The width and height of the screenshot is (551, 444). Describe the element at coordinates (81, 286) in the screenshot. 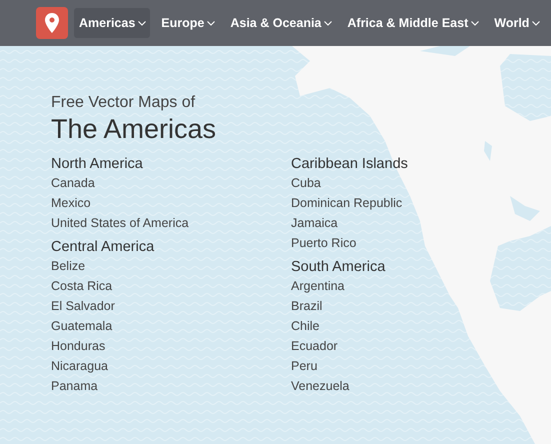

I see `country-link: Costa Rica` at that location.